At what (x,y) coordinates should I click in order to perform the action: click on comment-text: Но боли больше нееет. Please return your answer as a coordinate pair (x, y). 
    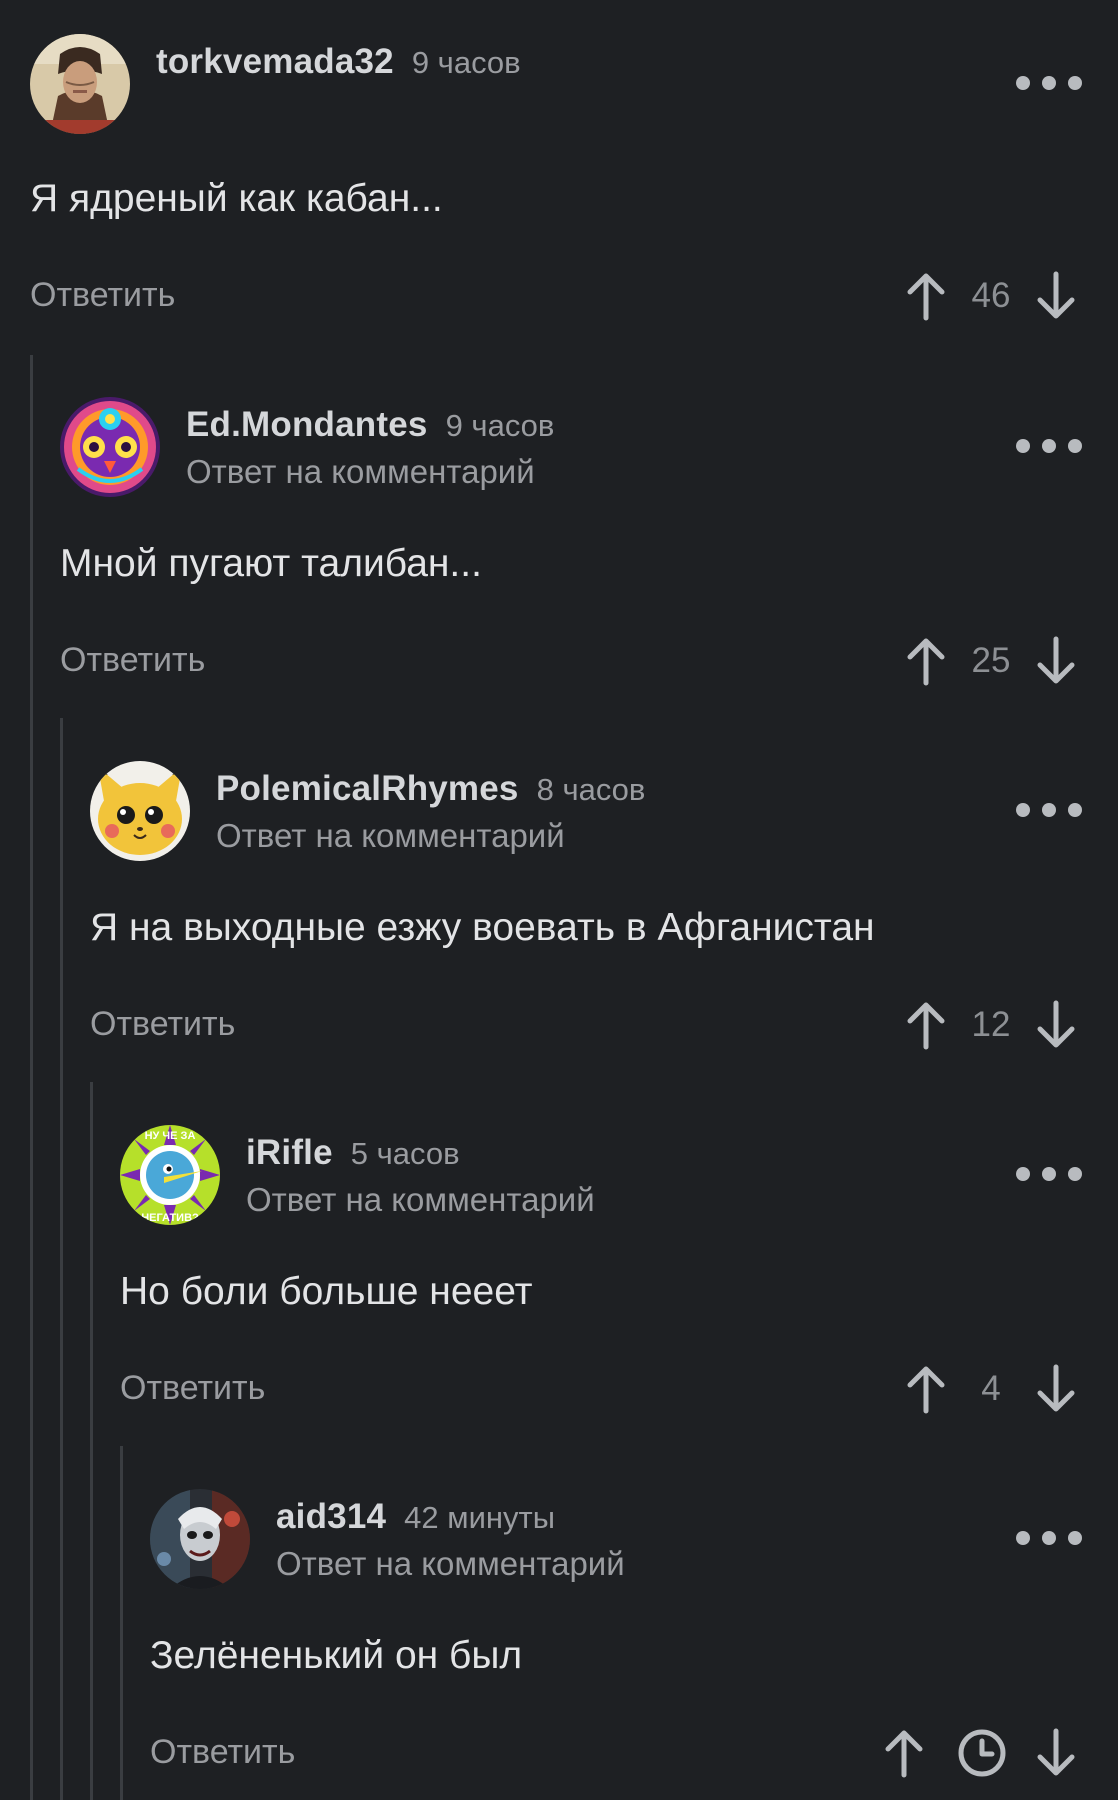
    Looking at the image, I should click on (326, 1291).